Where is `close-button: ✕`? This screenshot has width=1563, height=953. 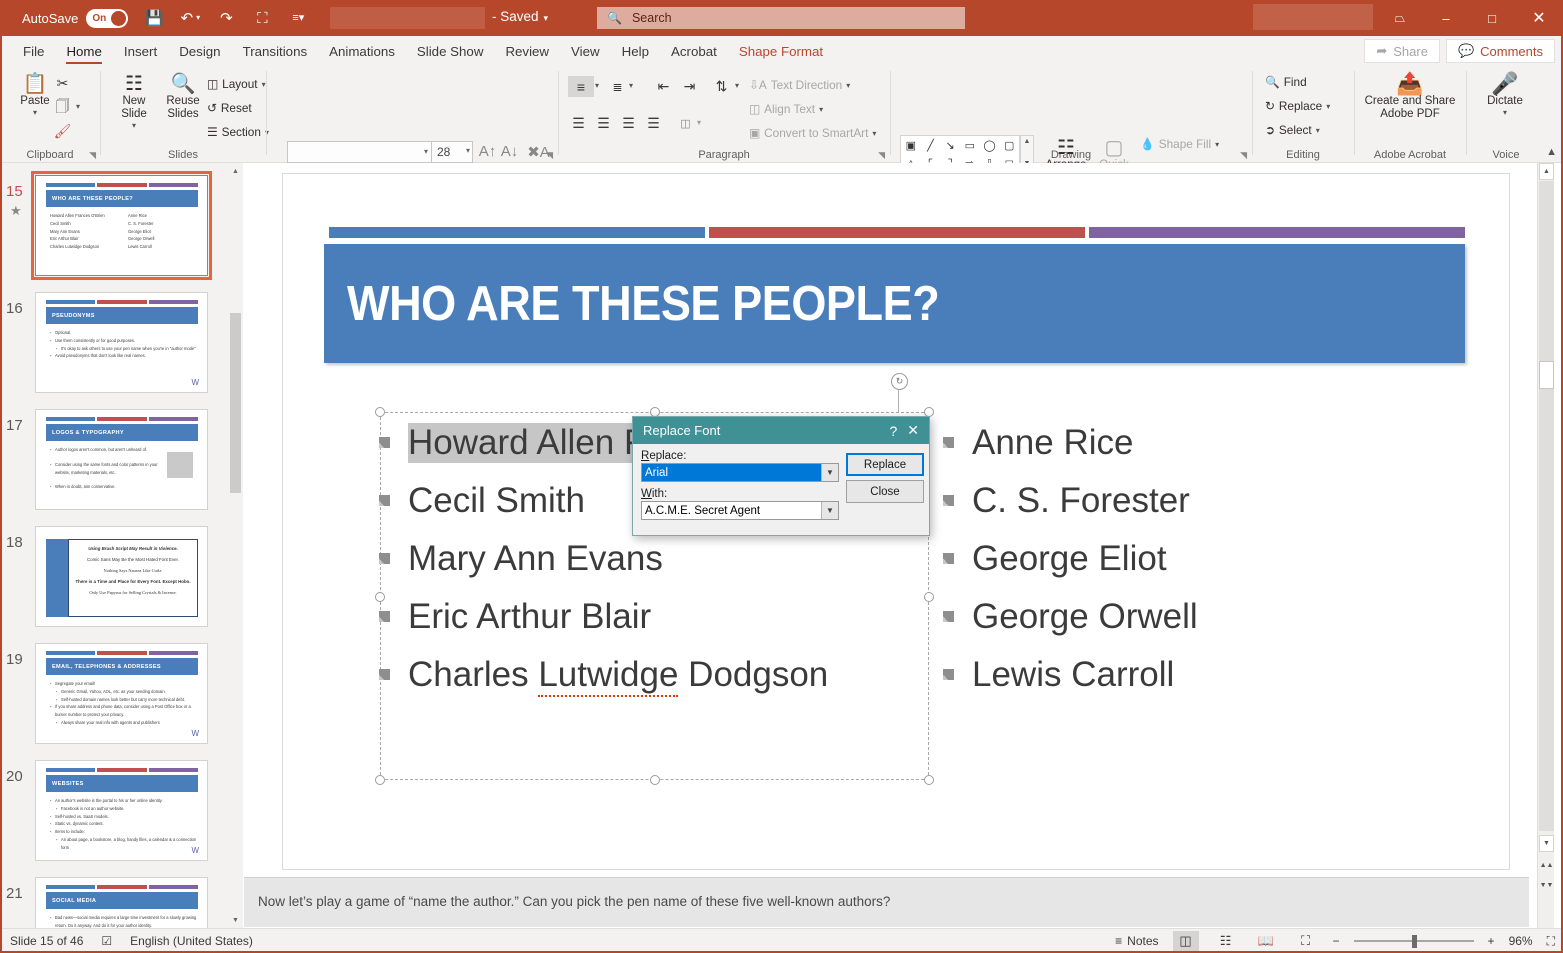 close-button: ✕ is located at coordinates (1539, 18).